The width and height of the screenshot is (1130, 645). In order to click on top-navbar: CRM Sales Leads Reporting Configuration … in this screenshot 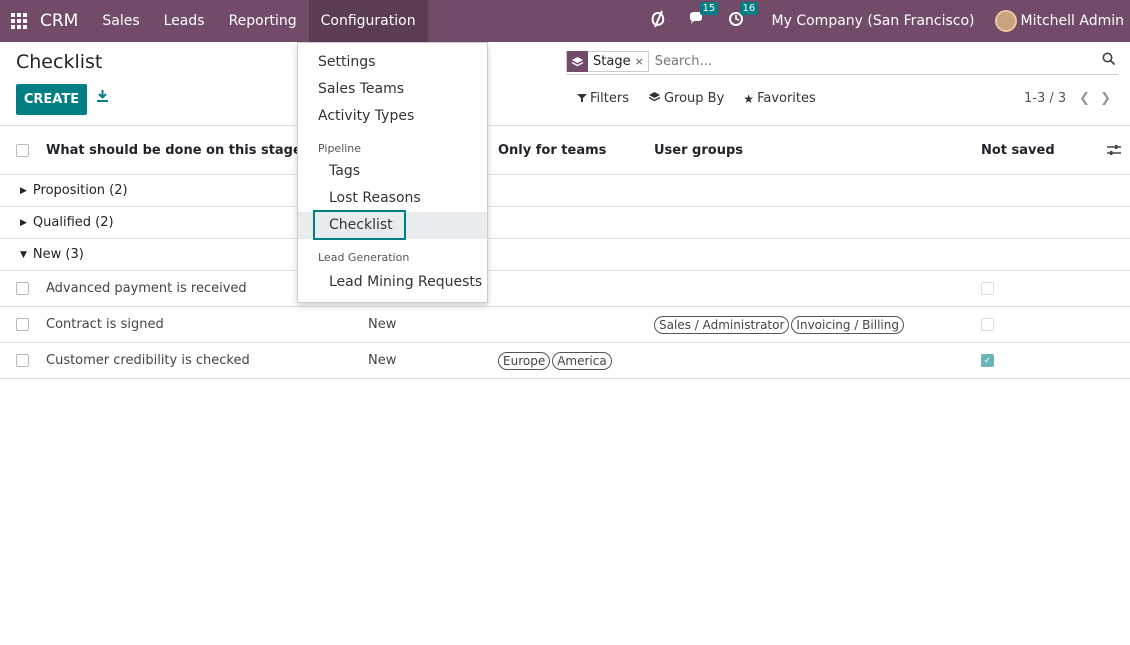, I will do `click(565, 21)`.